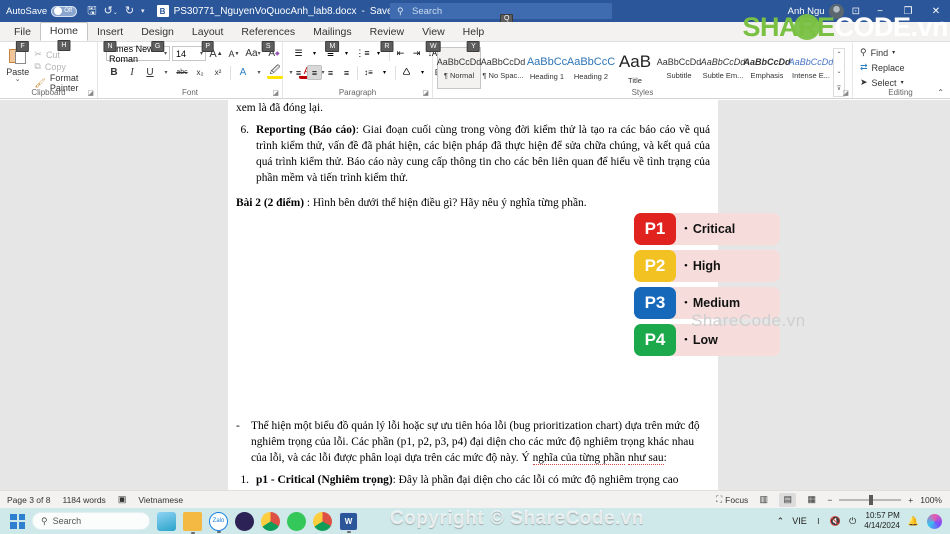 This screenshot has height=534, width=950. Describe the element at coordinates (852, 521) in the screenshot. I see `battery-icon: ⏻` at that location.